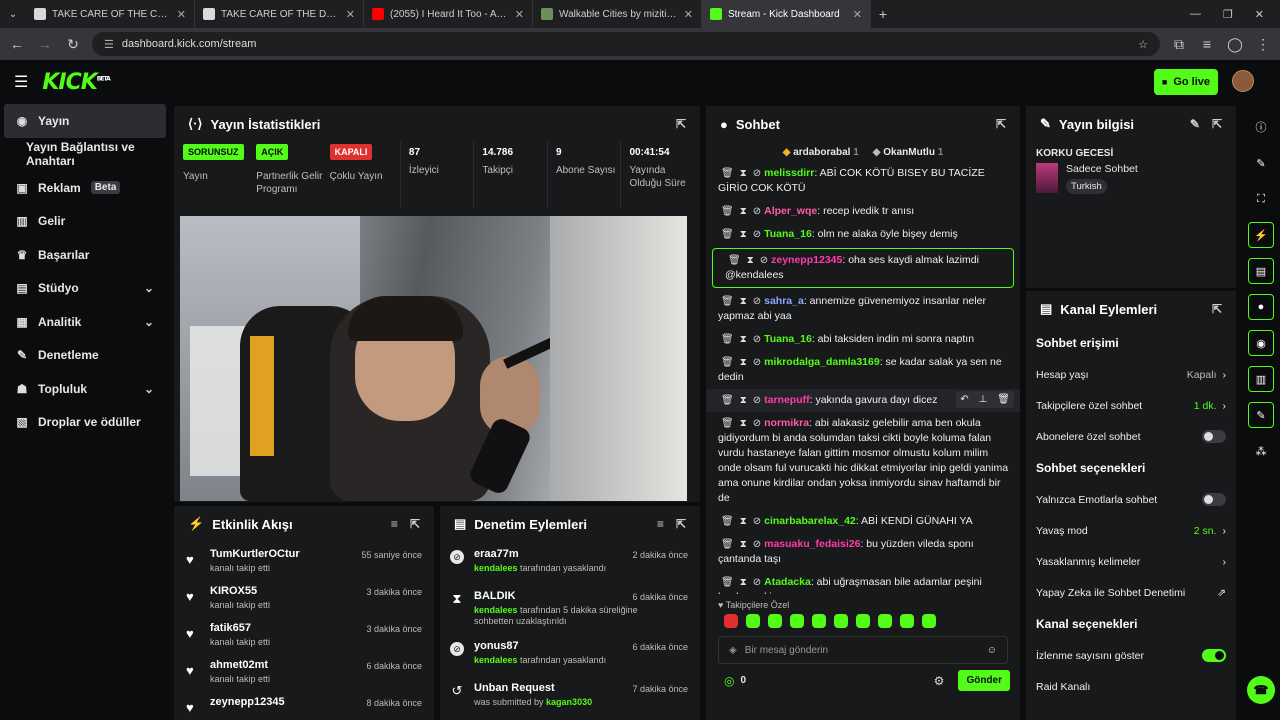  Describe the element at coordinates (822, 362) in the screenshot. I see `chat-username: mikrodalga_damla3169` at that location.